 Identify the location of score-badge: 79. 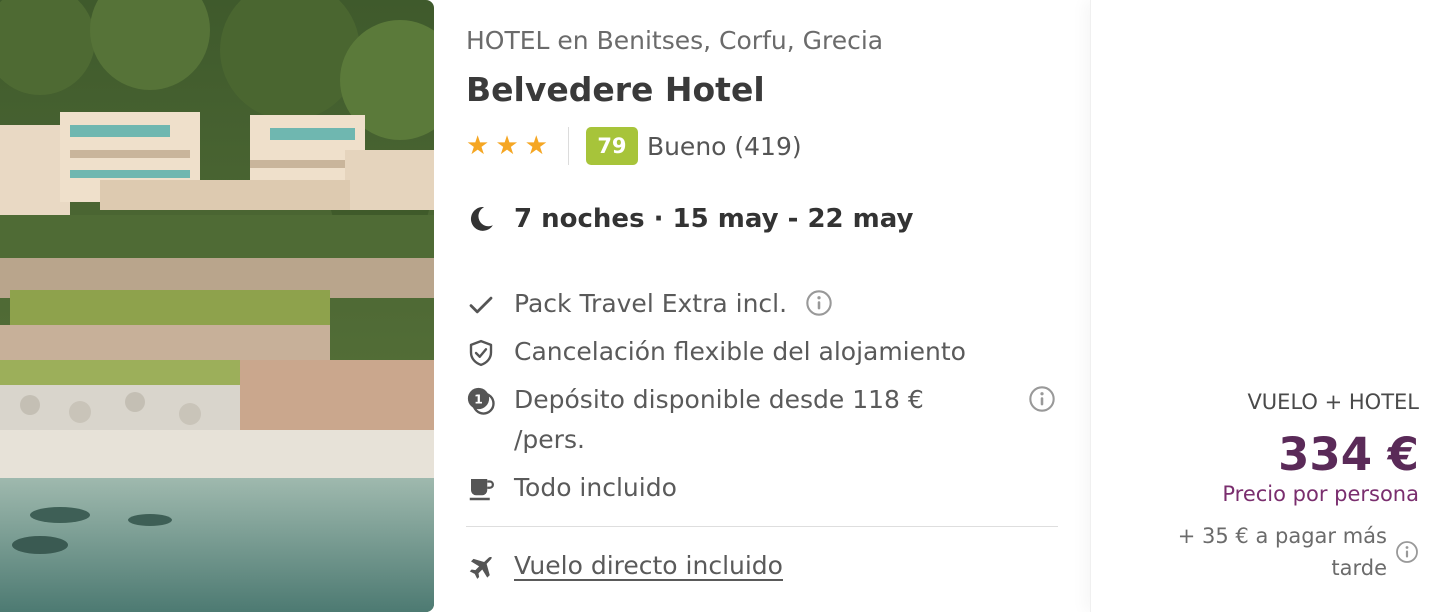
(611, 146).